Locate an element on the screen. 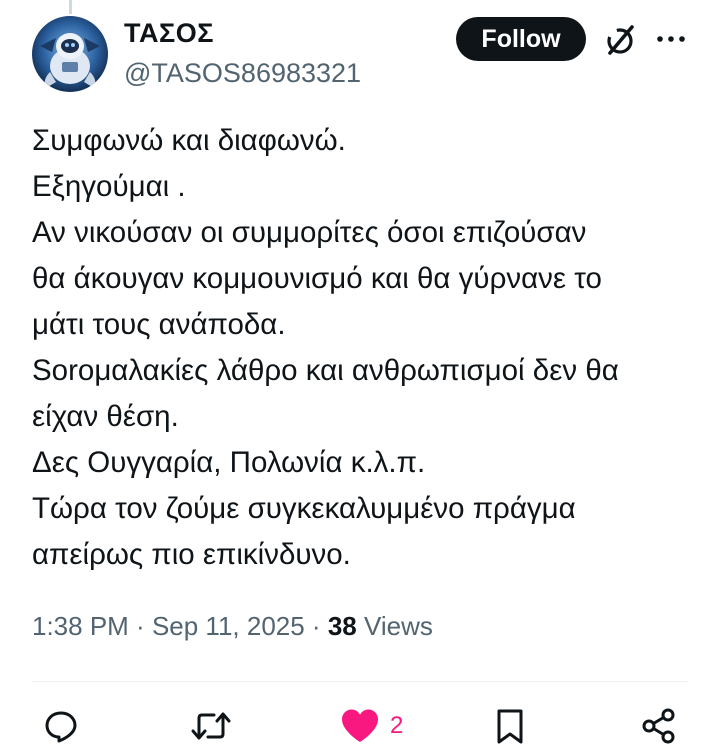 This screenshot has width=720, height=749. thread-connector-line is located at coordinates (70, 7).